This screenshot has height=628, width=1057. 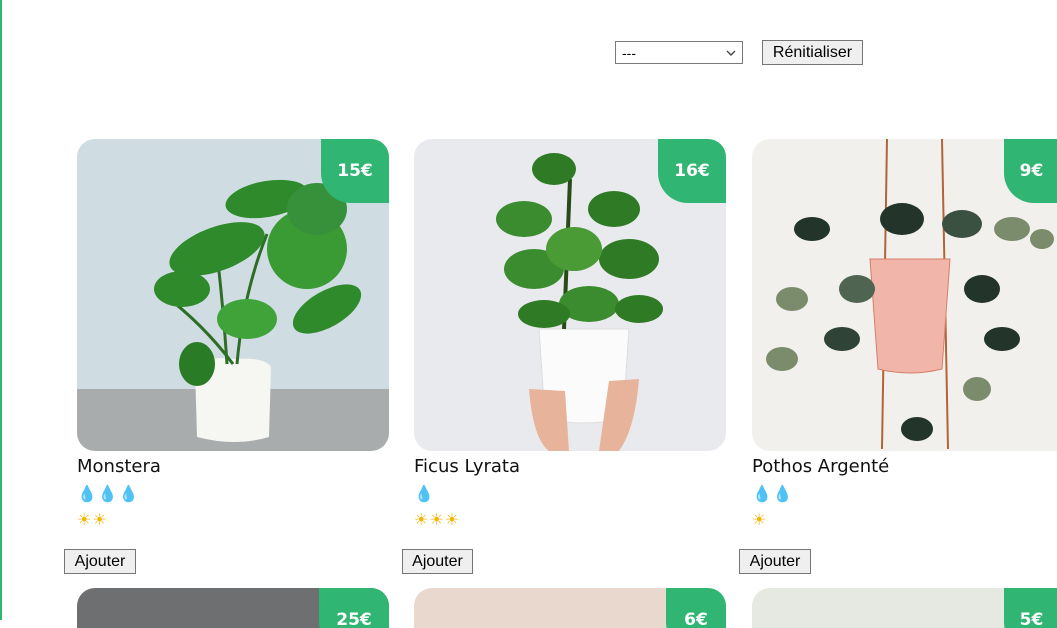 What do you see at coordinates (355, 171) in the screenshot?
I see `price-badge: 15€` at bounding box center [355, 171].